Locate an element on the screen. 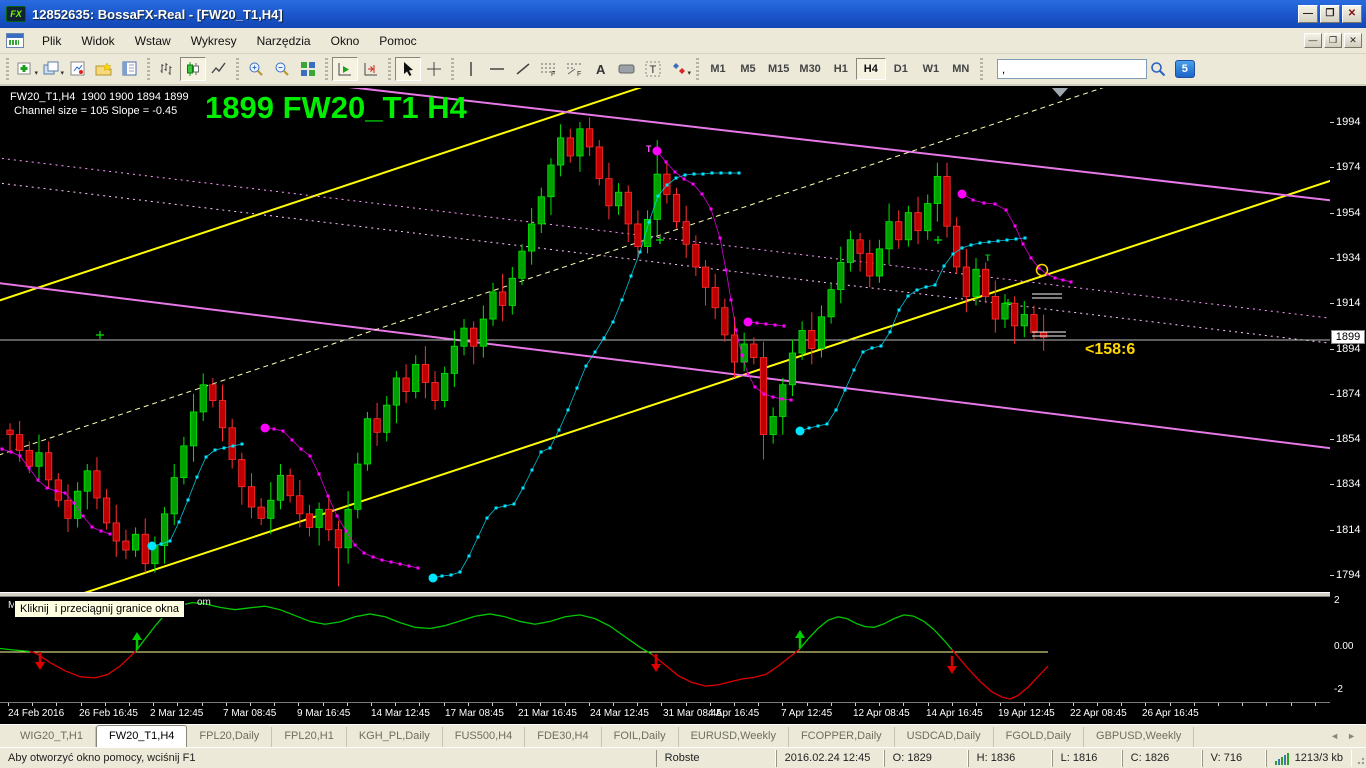  menu-items: Plik Widok Wstaw Wykresy Narzędzia Okno Pomoc is located at coordinates (229, 41).